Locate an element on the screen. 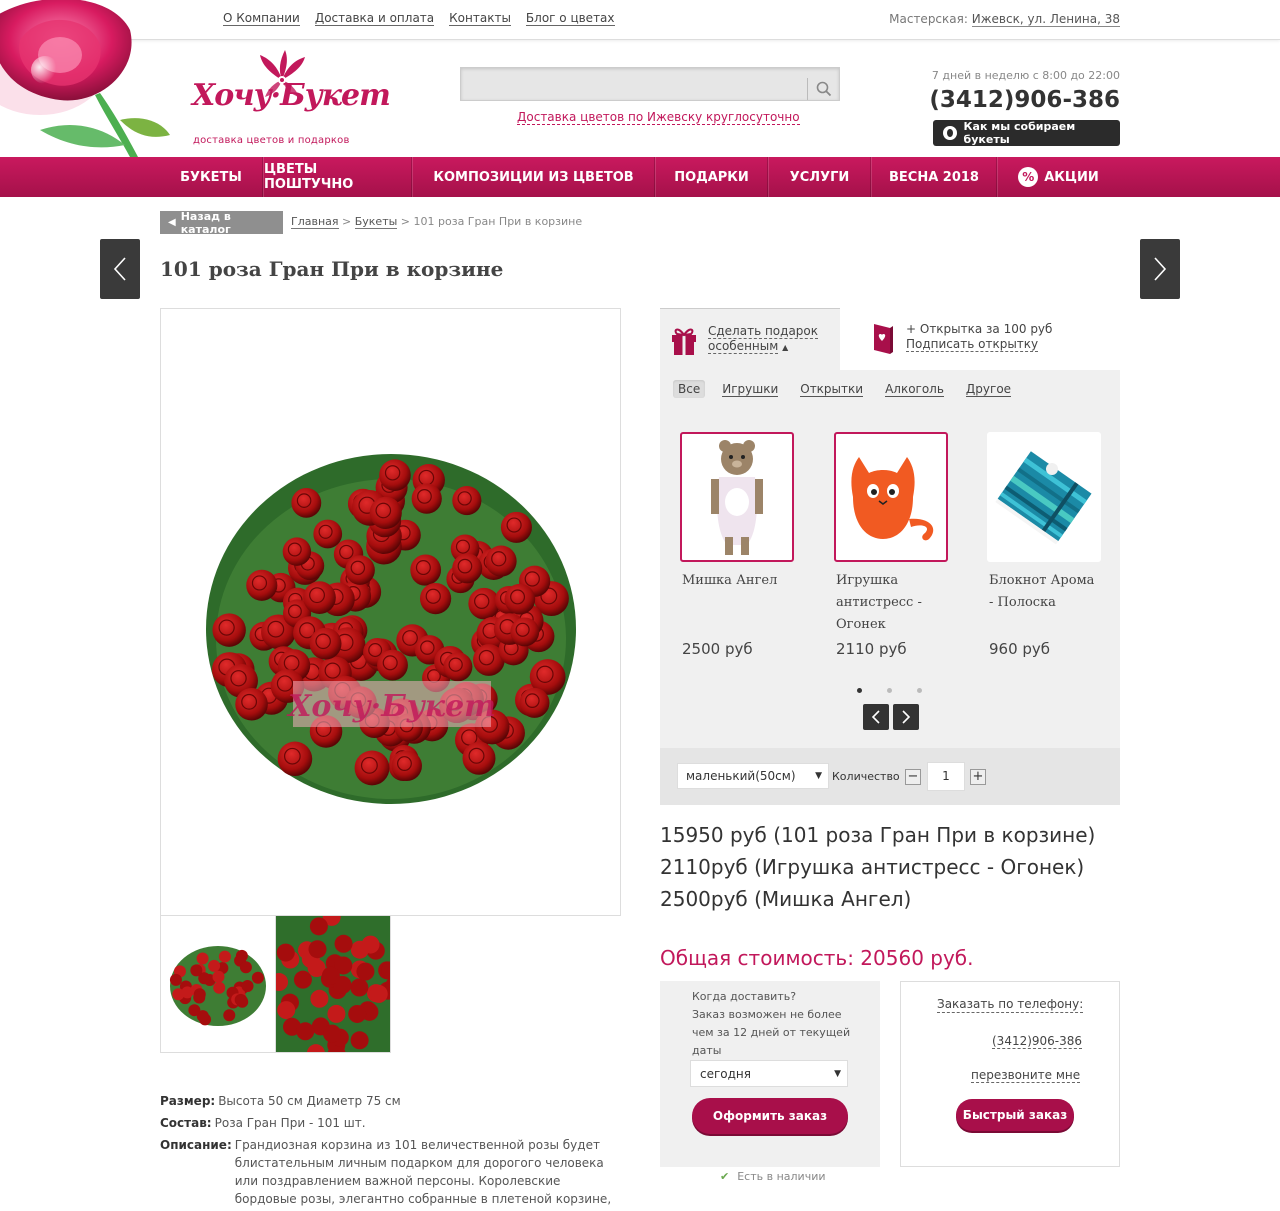 This screenshot has width=1280, height=1211. breadcrumb-current: 101 роза Гран При в корзине is located at coordinates (498, 221).